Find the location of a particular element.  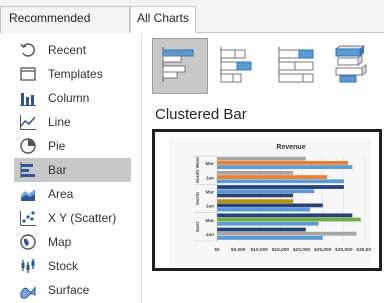

x-tick-label: $20,000 is located at coordinates (302, 250).